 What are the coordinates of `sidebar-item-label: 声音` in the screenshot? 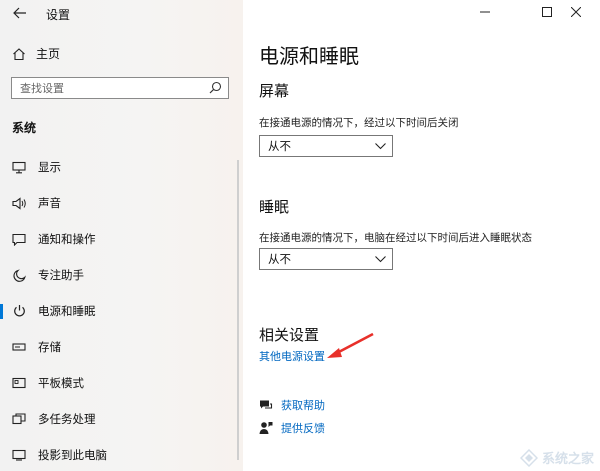 It's located at (49, 203).